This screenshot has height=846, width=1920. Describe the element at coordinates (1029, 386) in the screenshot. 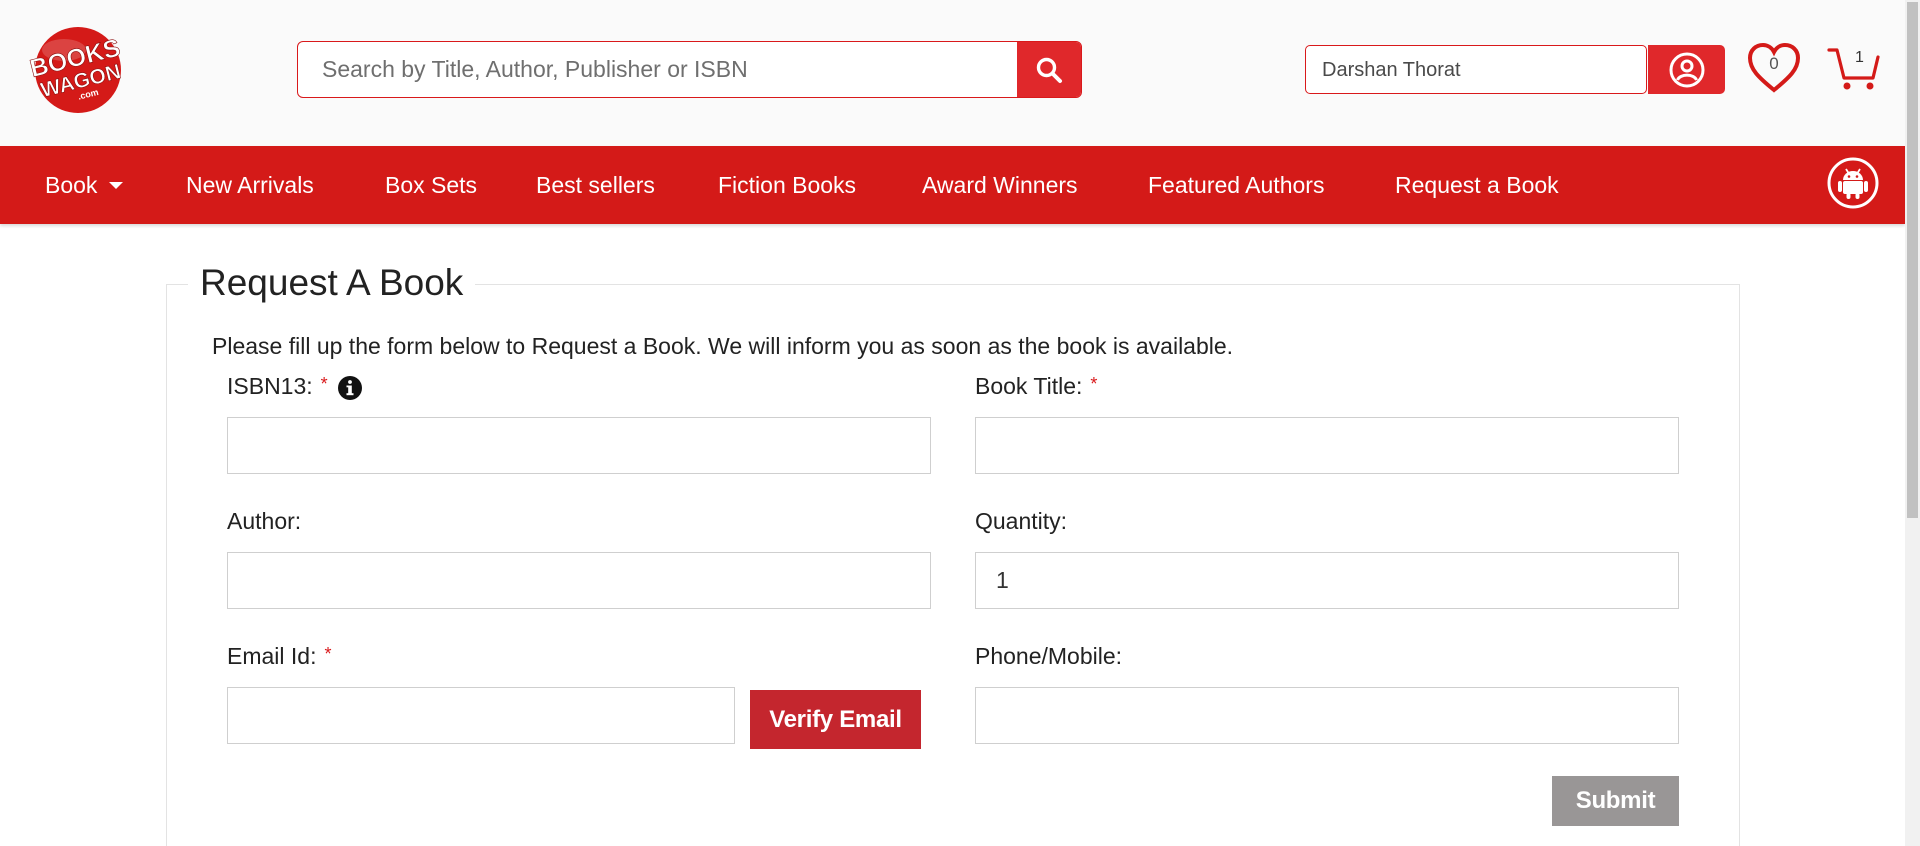

I see `book-title-label-text: Book Title:` at that location.